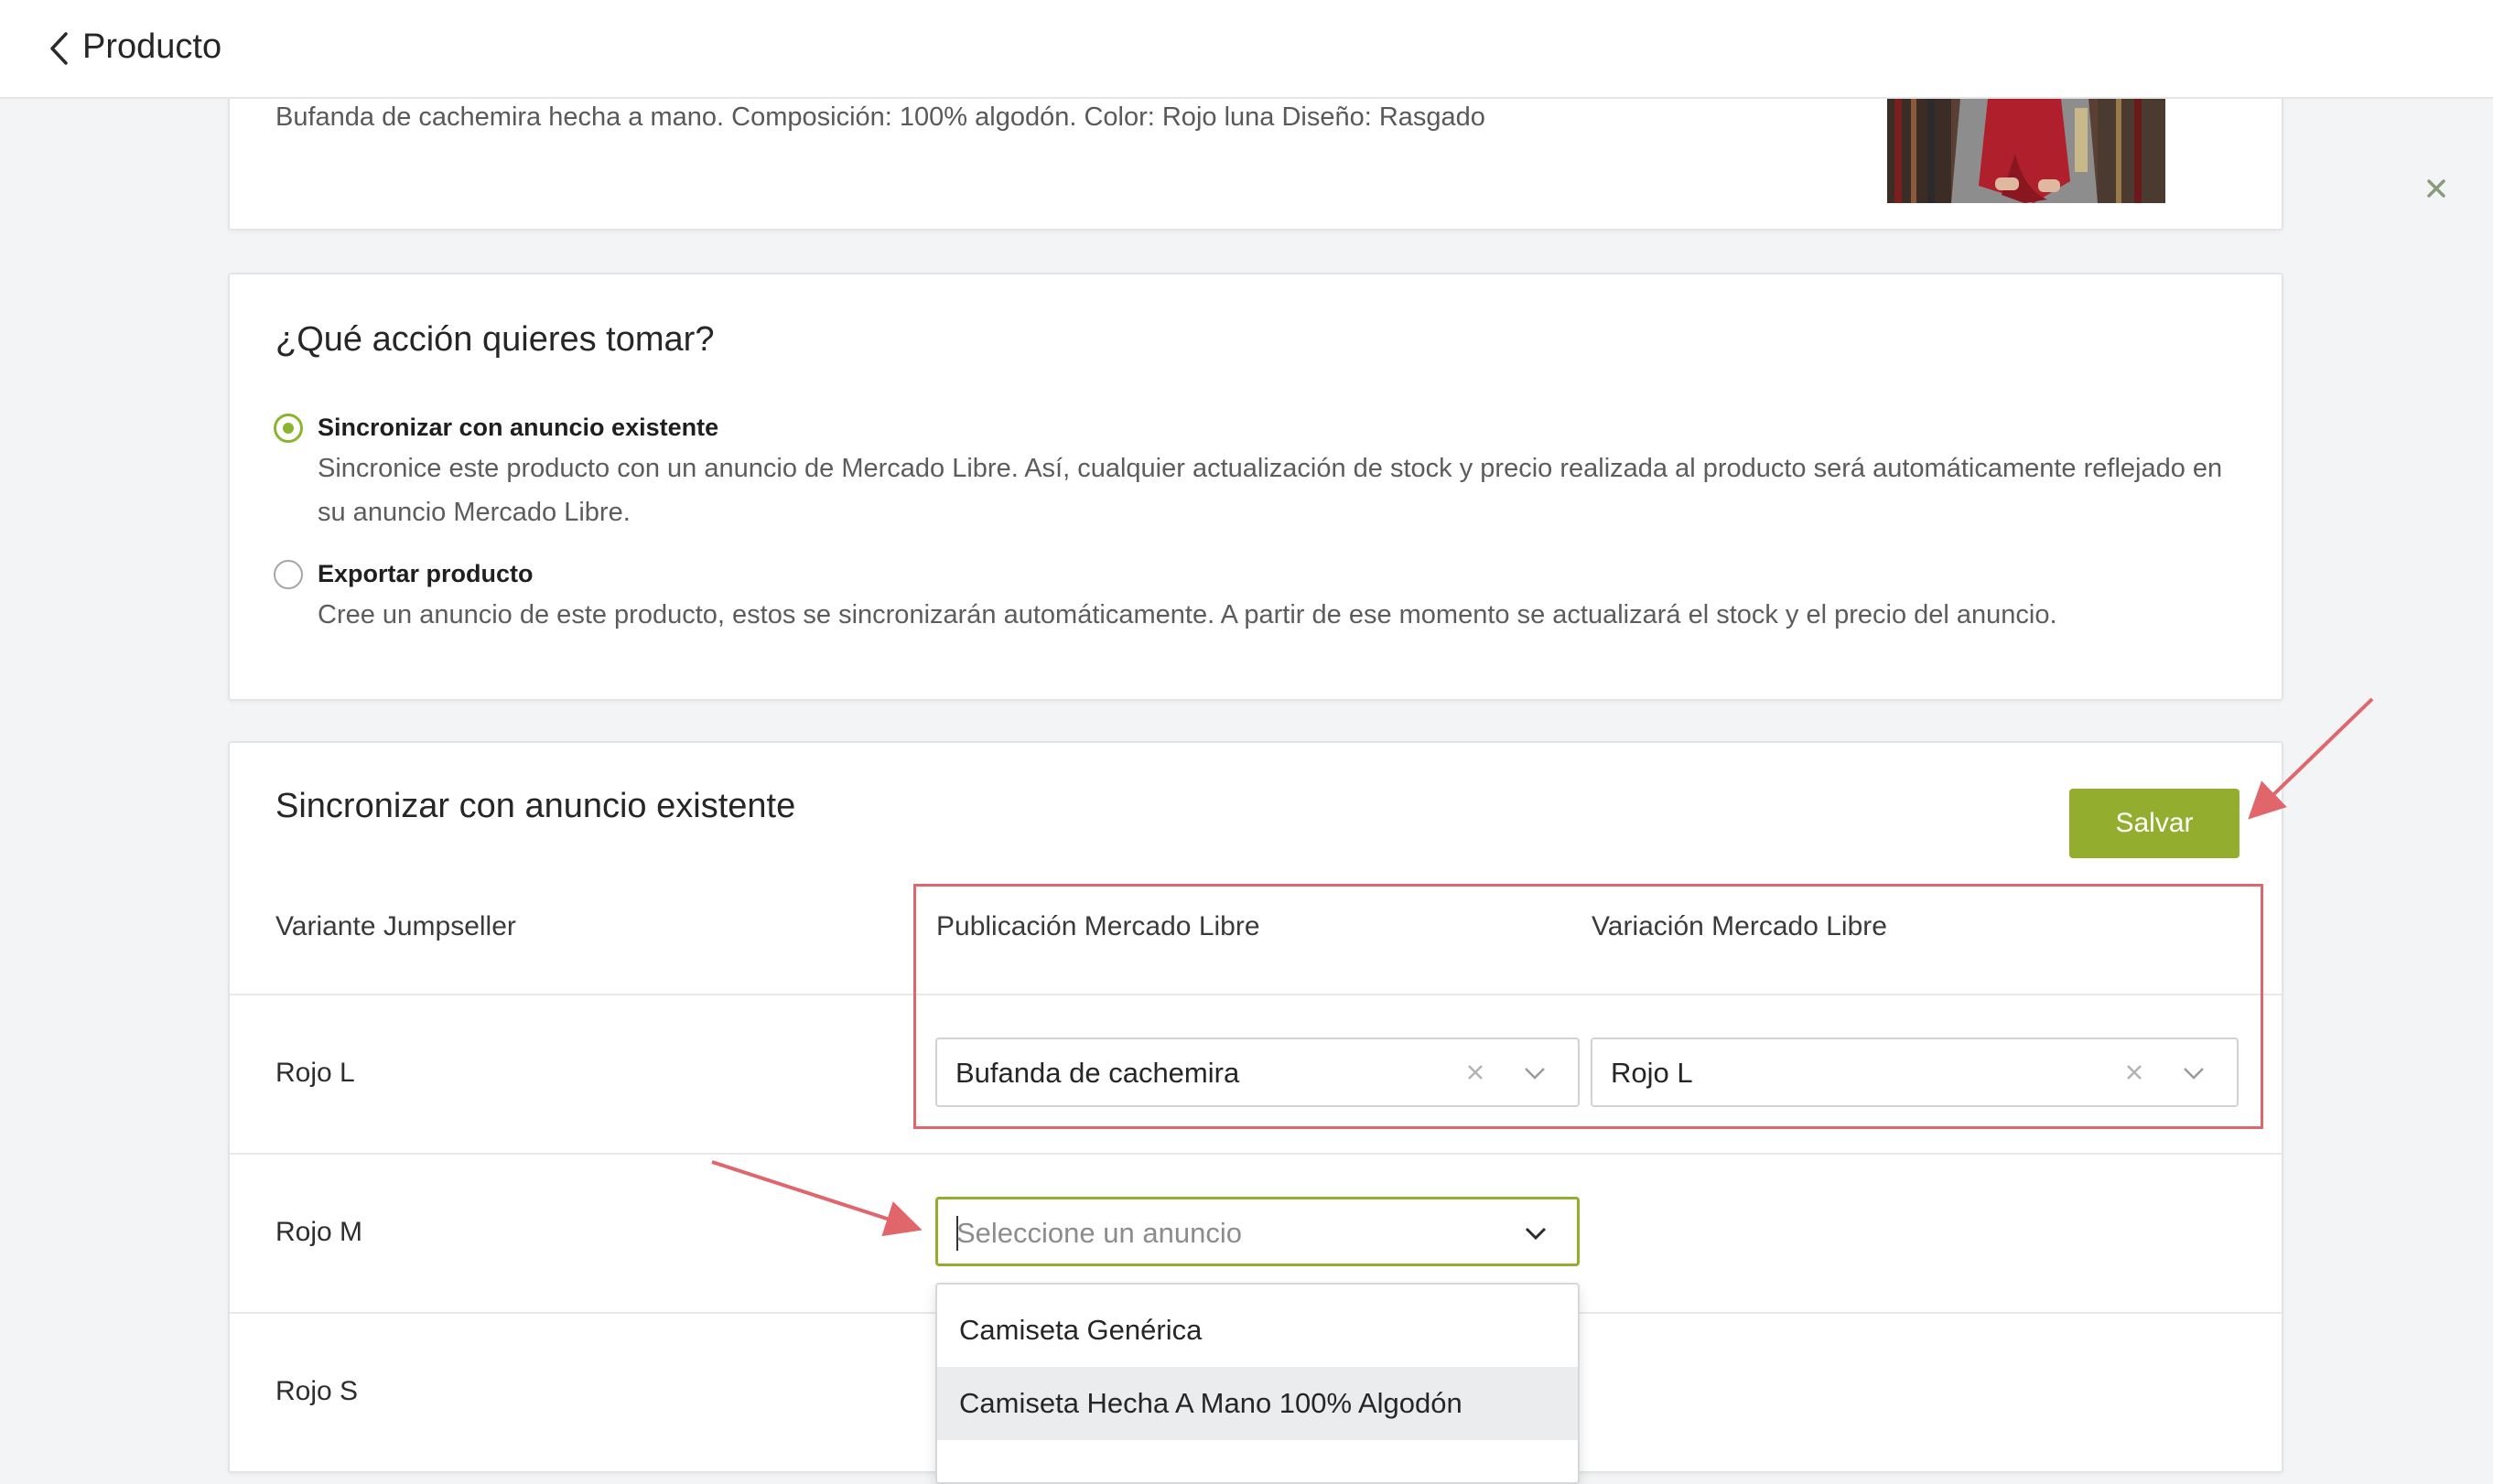 The image size is (2493, 1484). I want to click on dropdown-option: Camiseta Hecha A Mano 100% Algodón, so click(1257, 1403).